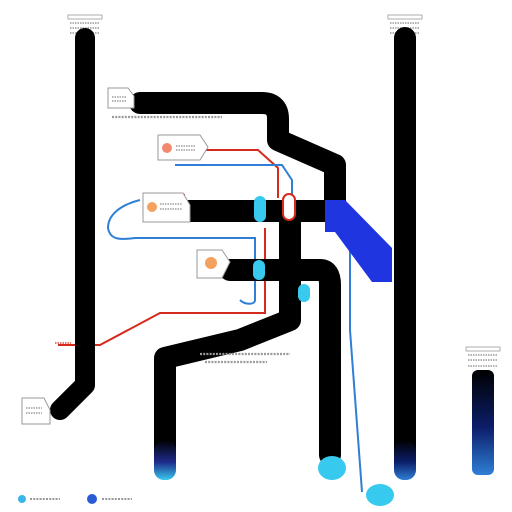 This screenshot has width=512, height=512. What do you see at coordinates (75, 499) in the screenshot?
I see `legend` at bounding box center [75, 499].